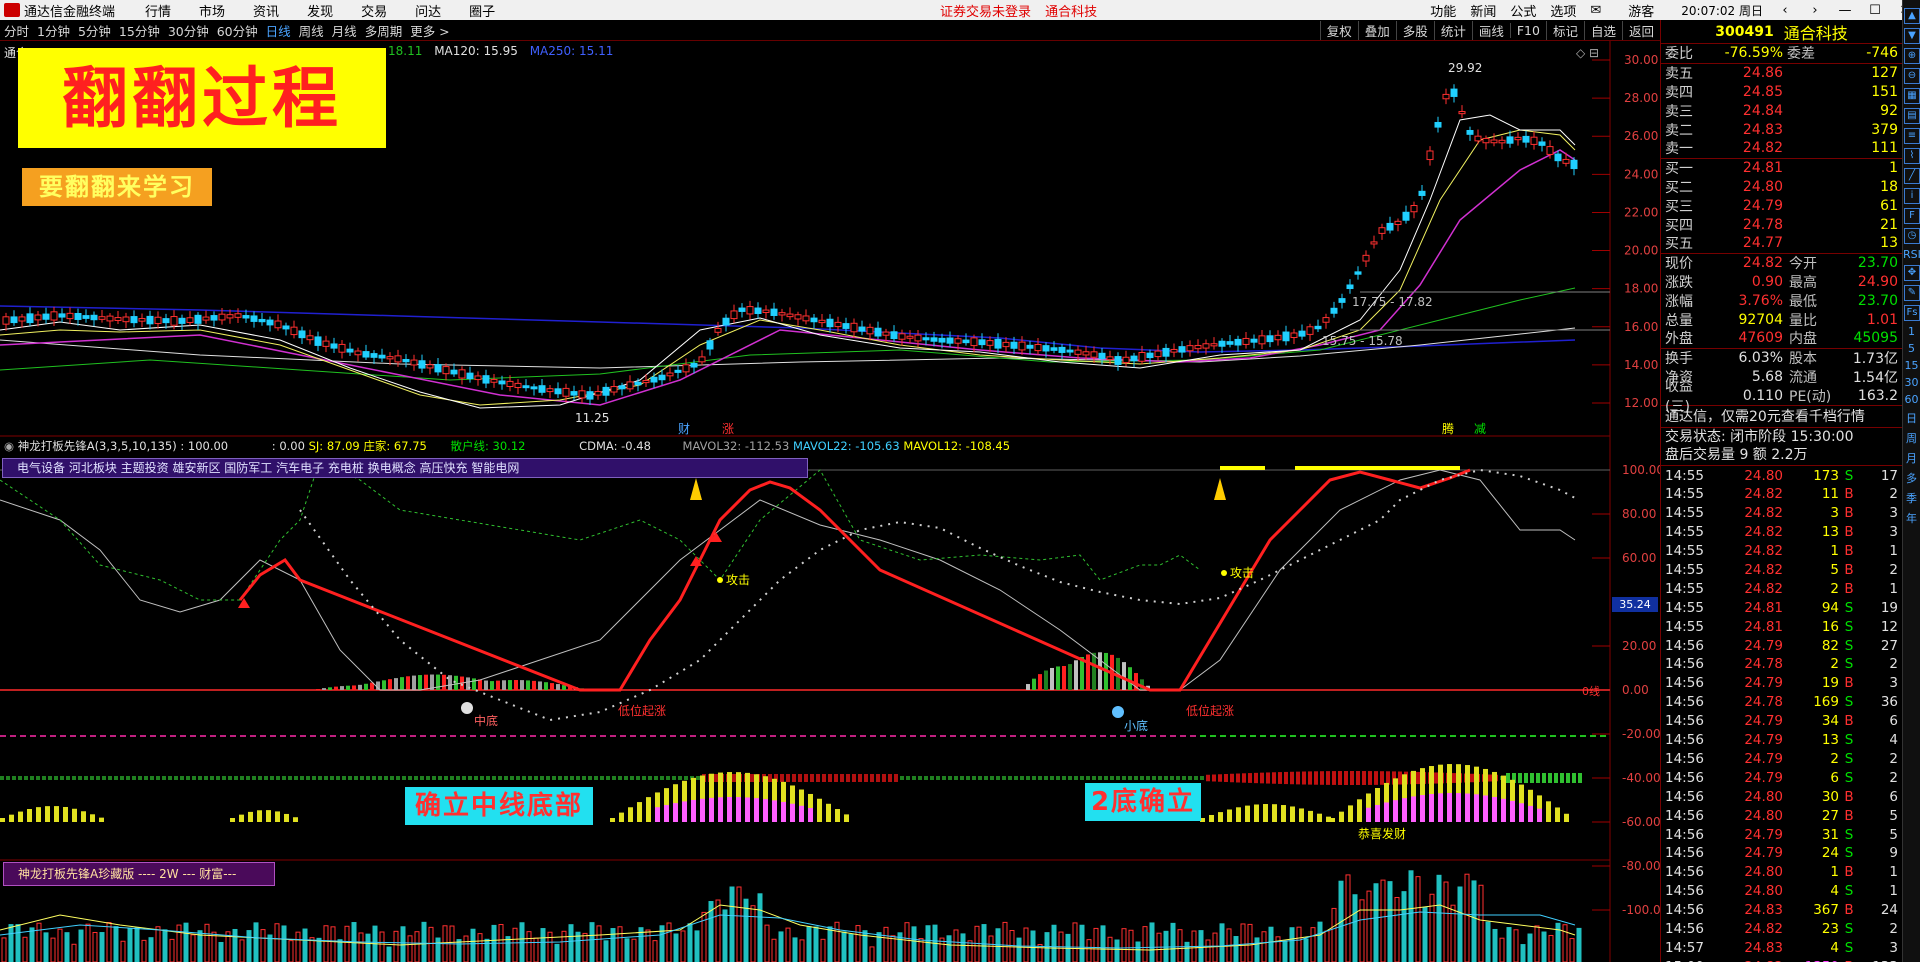  Describe the element at coordinates (1443, 10) in the screenshot. I see `menu-gongneng: 功能` at that location.